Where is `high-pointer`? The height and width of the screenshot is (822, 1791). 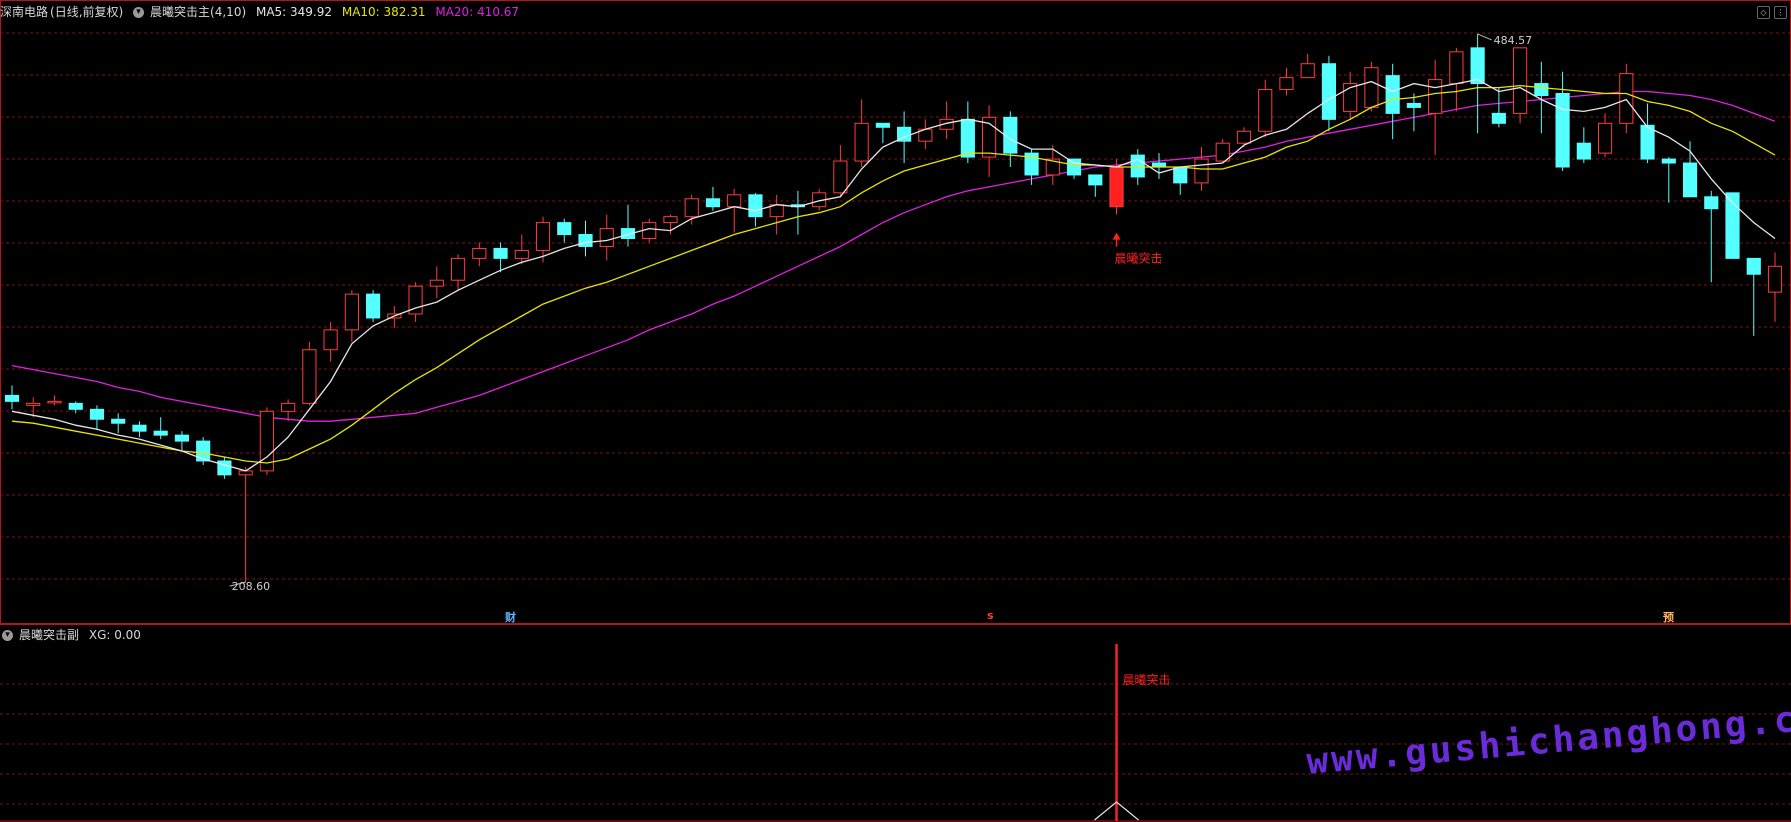
high-pointer is located at coordinates (1484, 37).